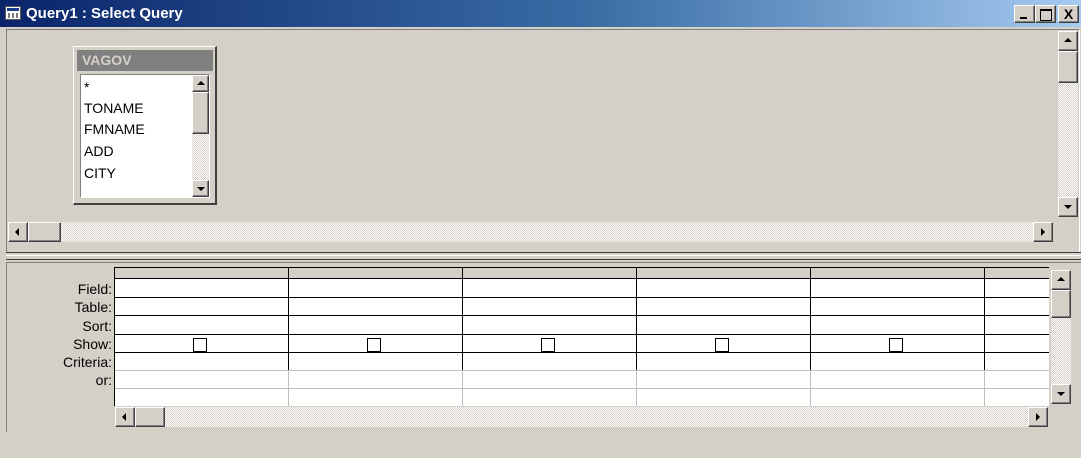 This screenshot has width=1081, height=458. I want to click on row-label-field: Field:, so click(94, 289).